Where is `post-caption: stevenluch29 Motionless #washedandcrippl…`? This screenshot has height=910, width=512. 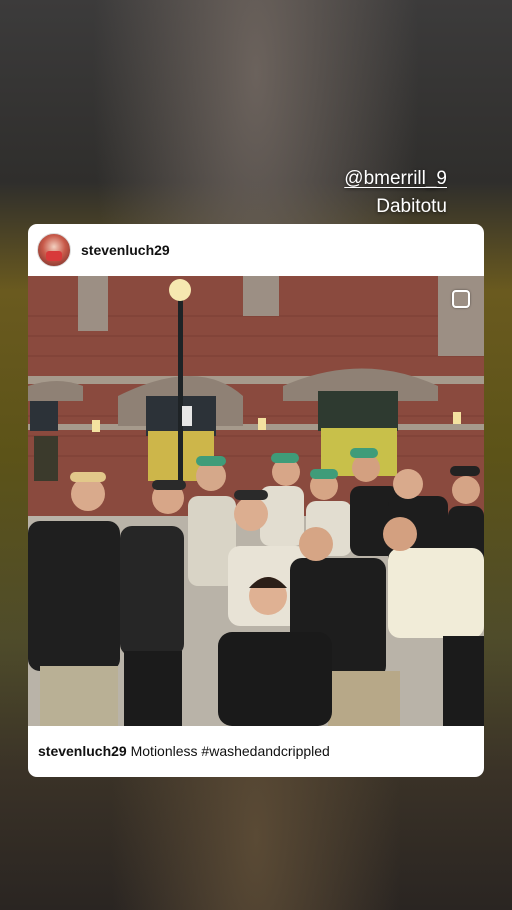
post-caption: stevenluch29 Motionless #washedandcrippl… is located at coordinates (184, 751).